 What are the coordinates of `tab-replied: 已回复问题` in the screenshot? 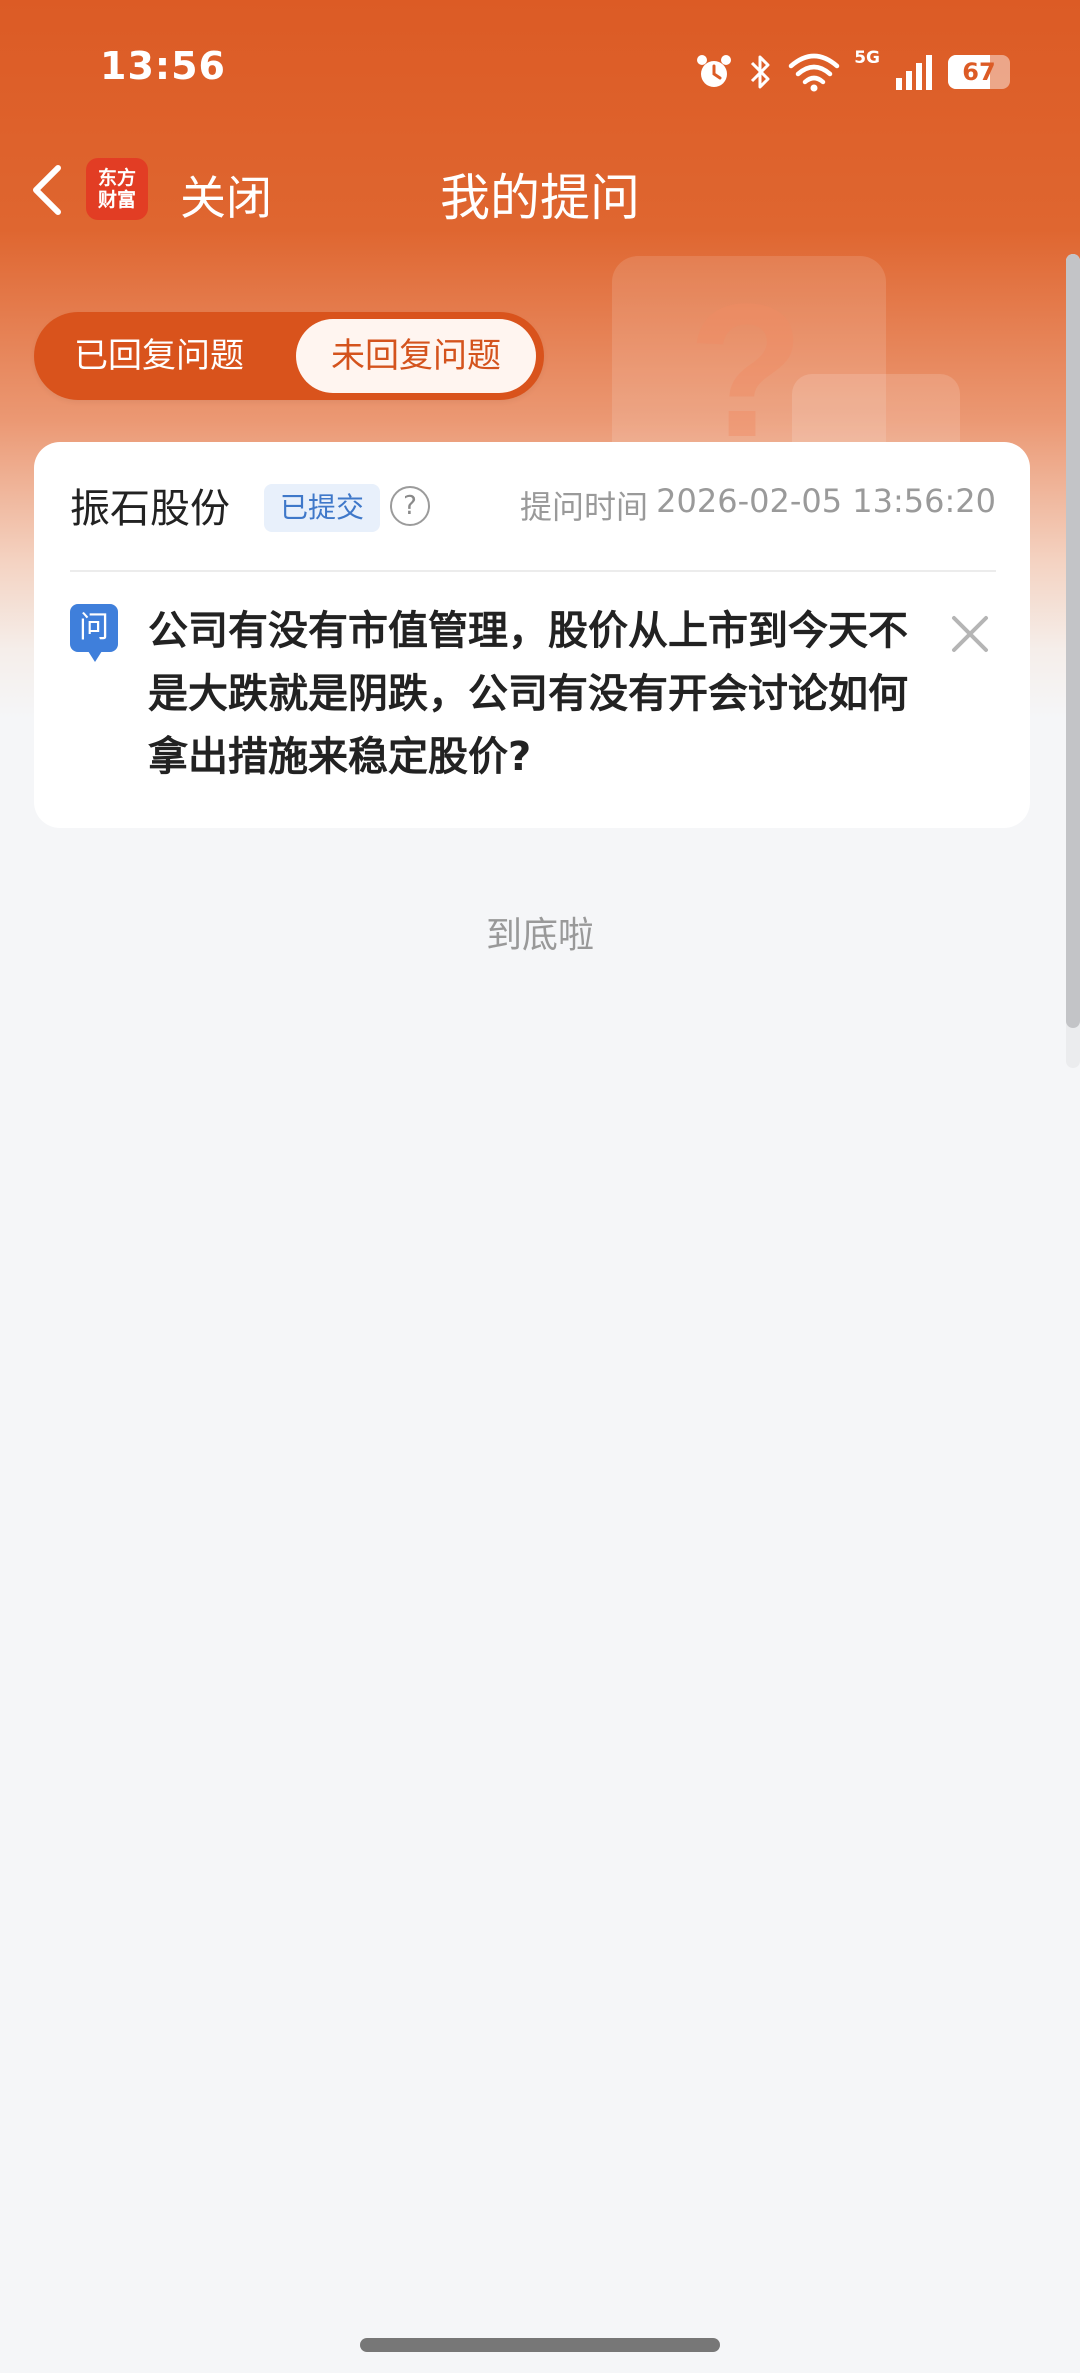 It's located at (159, 356).